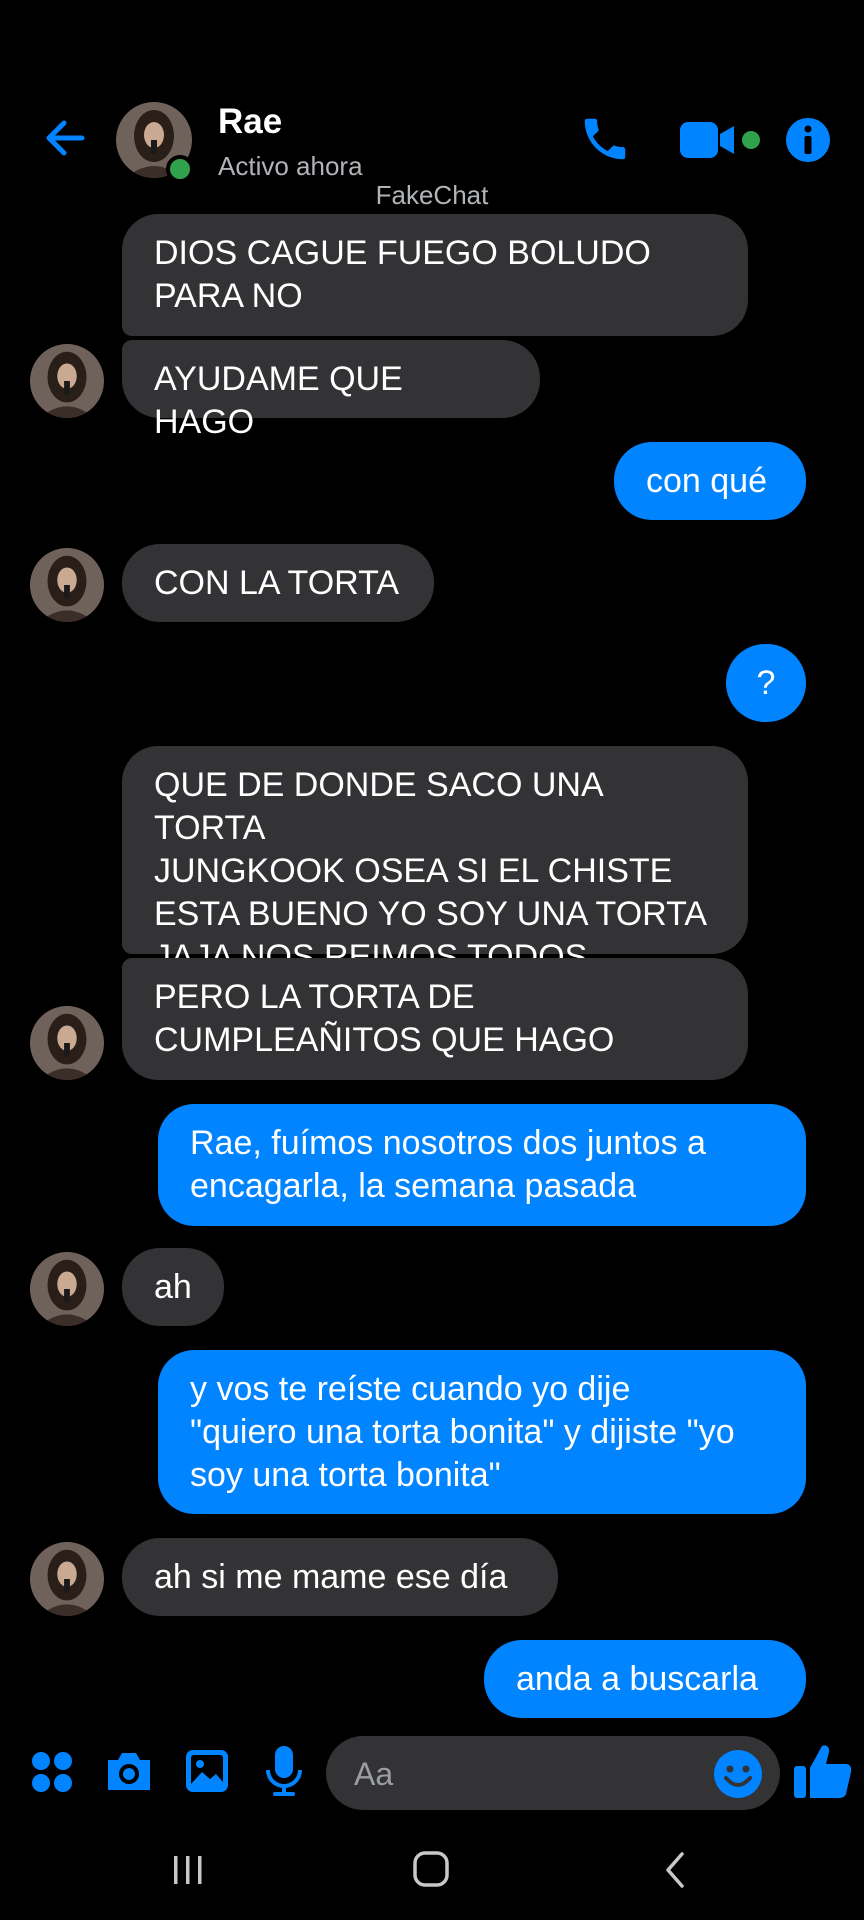  Describe the element at coordinates (751, 140) in the screenshot. I see `active-indicator` at that location.